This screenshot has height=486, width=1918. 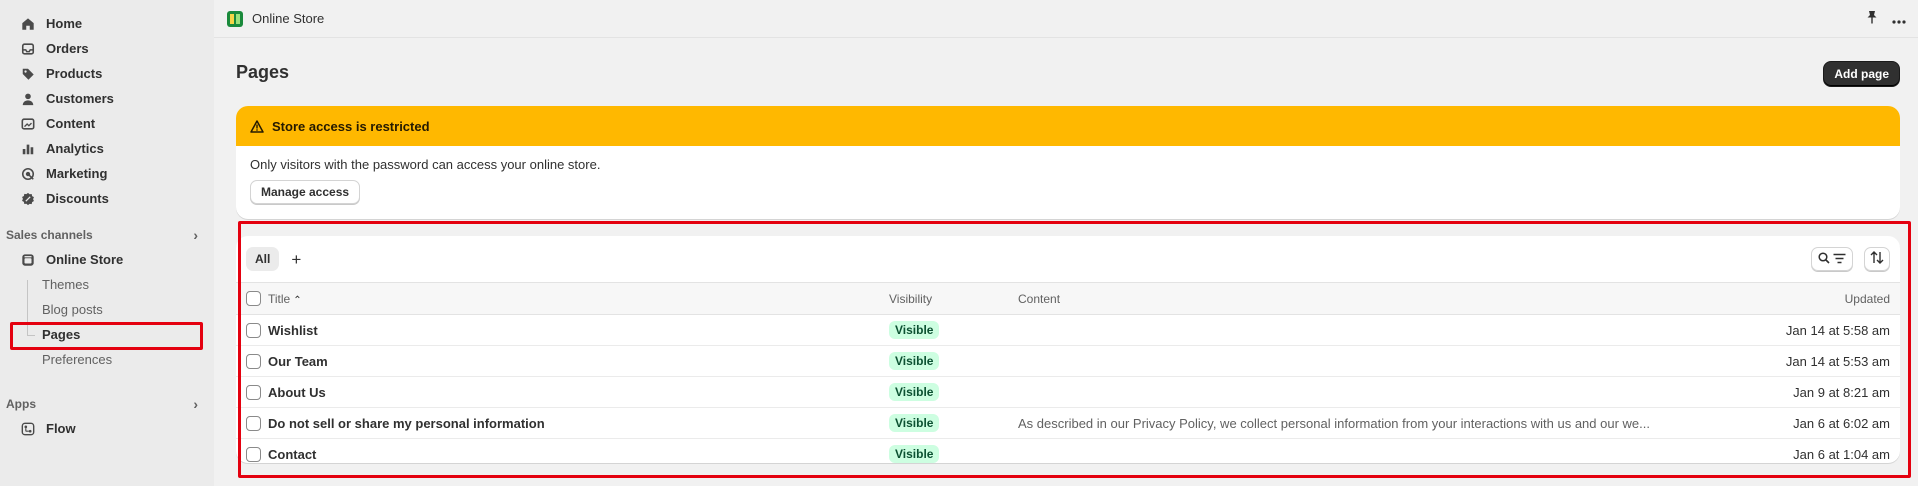 What do you see at coordinates (75, 148) in the screenshot?
I see `nav-label: Analytics` at bounding box center [75, 148].